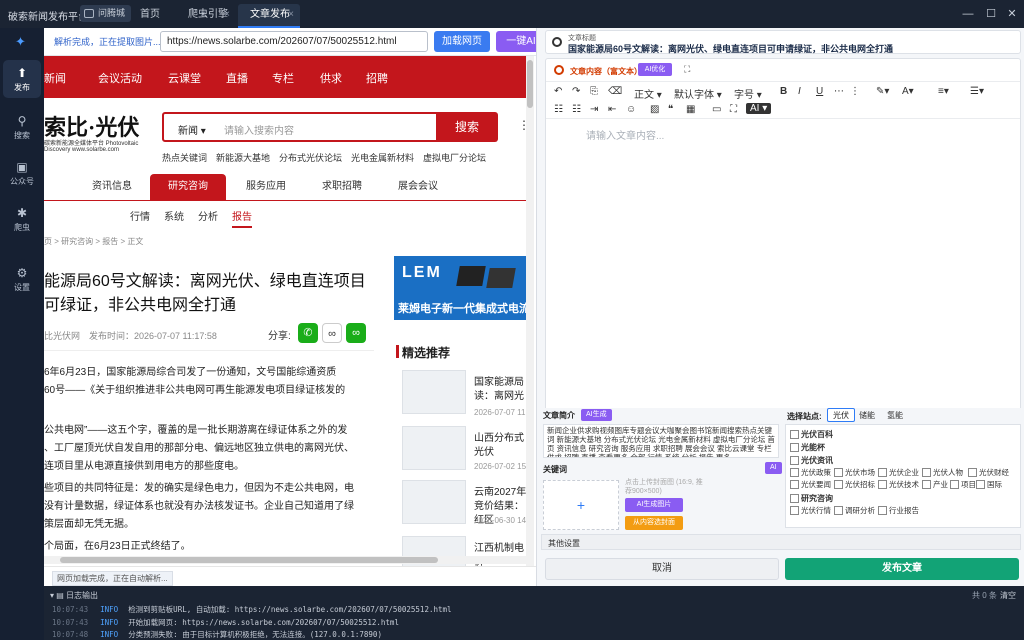 The height and width of the screenshot is (640, 1024). What do you see at coordinates (655, 69) in the screenshot?
I see `ai-optimize-button: AI优化` at bounding box center [655, 69].